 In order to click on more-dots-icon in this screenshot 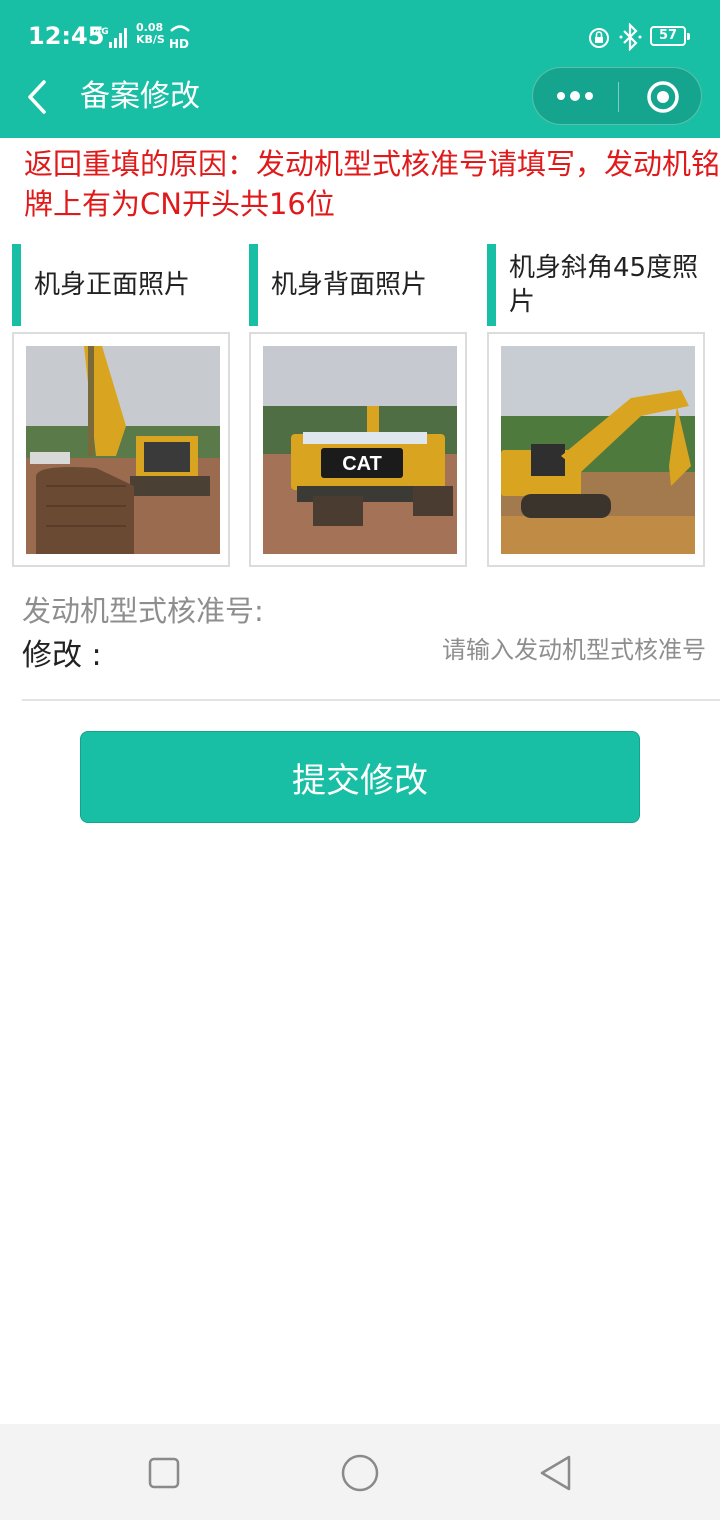, I will do `click(575, 96)`.